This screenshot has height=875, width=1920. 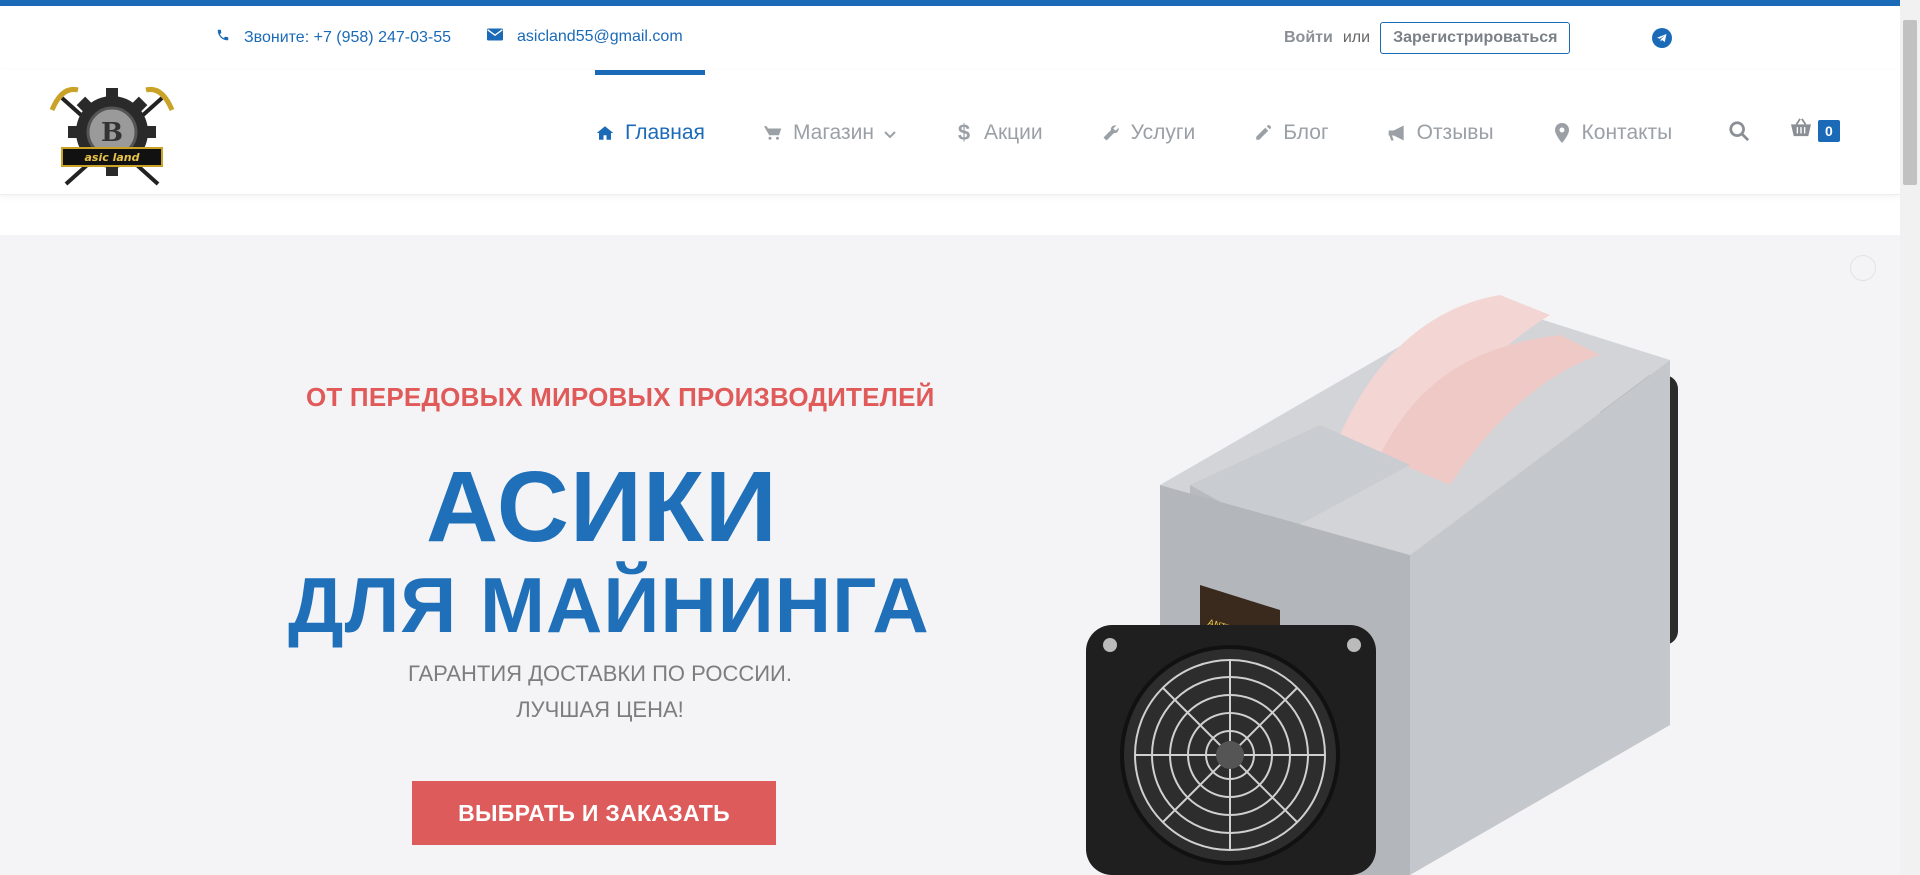 What do you see at coordinates (1397, 133) in the screenshot?
I see `megaphone-icon` at bounding box center [1397, 133].